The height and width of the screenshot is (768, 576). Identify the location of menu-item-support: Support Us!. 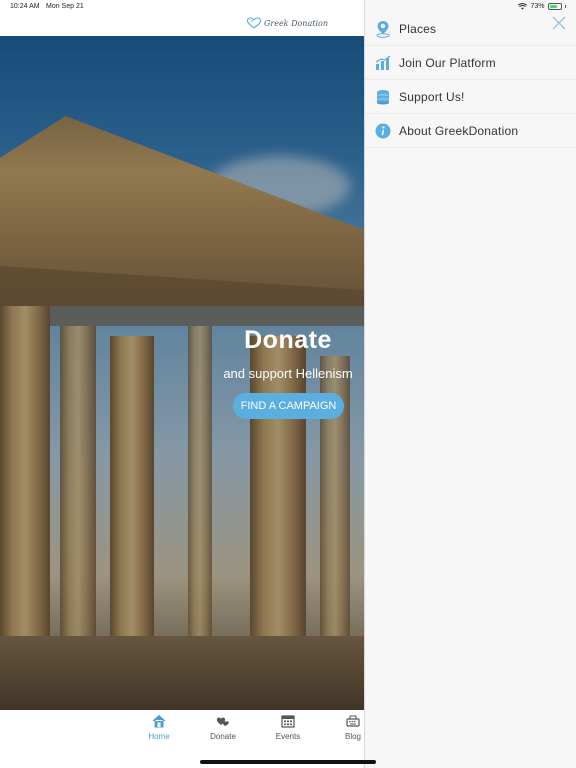
(470, 97).